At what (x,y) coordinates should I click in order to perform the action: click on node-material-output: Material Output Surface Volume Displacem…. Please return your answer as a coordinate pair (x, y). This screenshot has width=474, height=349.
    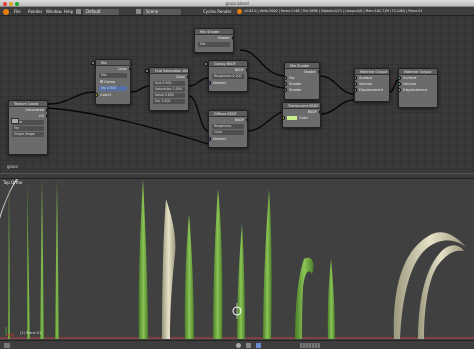
    Looking at the image, I should click on (372, 85).